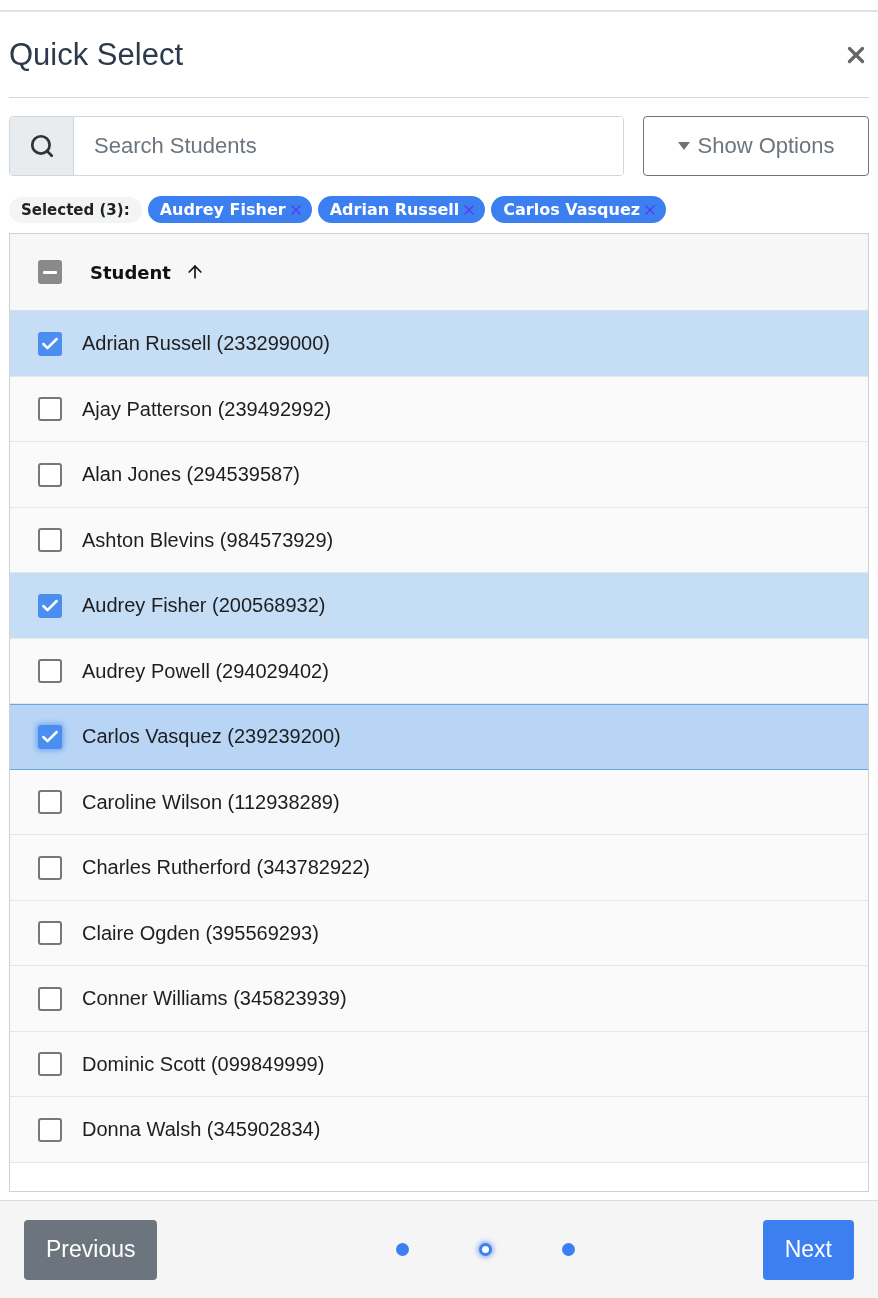  Describe the element at coordinates (211, 802) in the screenshot. I see `student-name: Caroline Wilson (112938289)` at that location.